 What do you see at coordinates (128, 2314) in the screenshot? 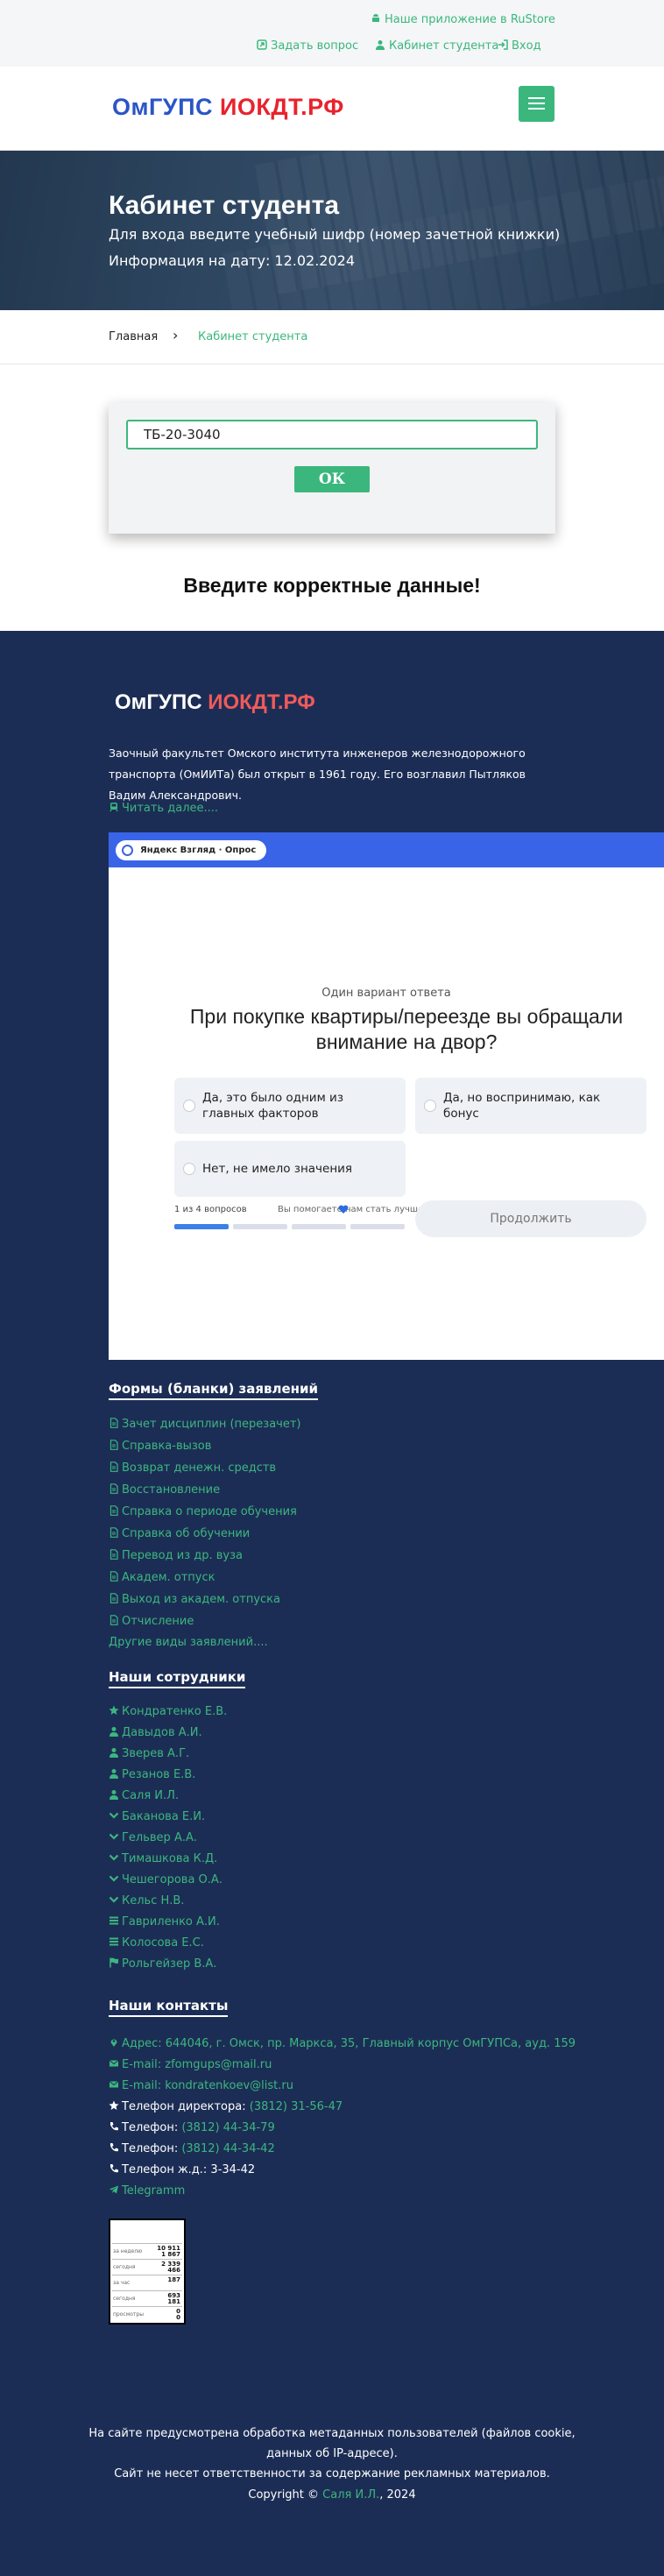
I see `counter-label: просмотры` at bounding box center [128, 2314].